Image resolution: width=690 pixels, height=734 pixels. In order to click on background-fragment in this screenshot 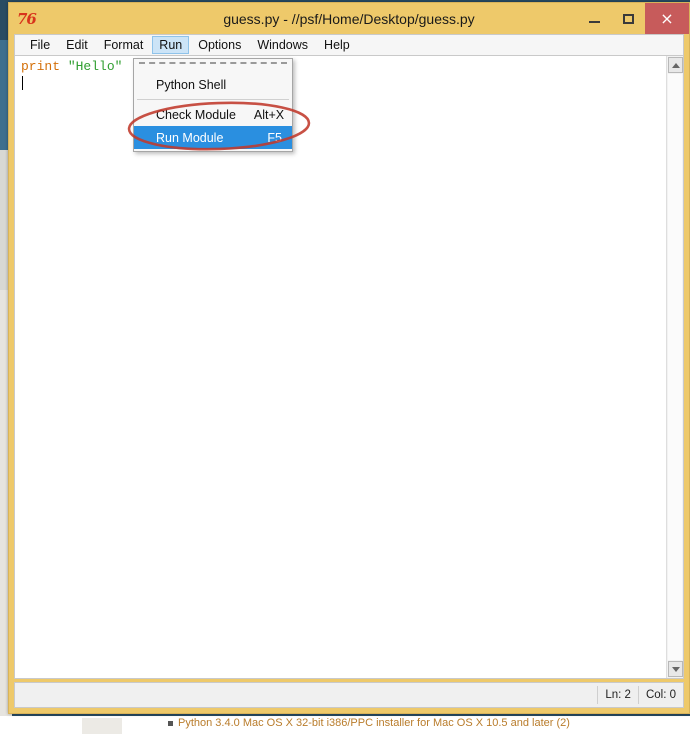, I will do `click(102, 726)`.